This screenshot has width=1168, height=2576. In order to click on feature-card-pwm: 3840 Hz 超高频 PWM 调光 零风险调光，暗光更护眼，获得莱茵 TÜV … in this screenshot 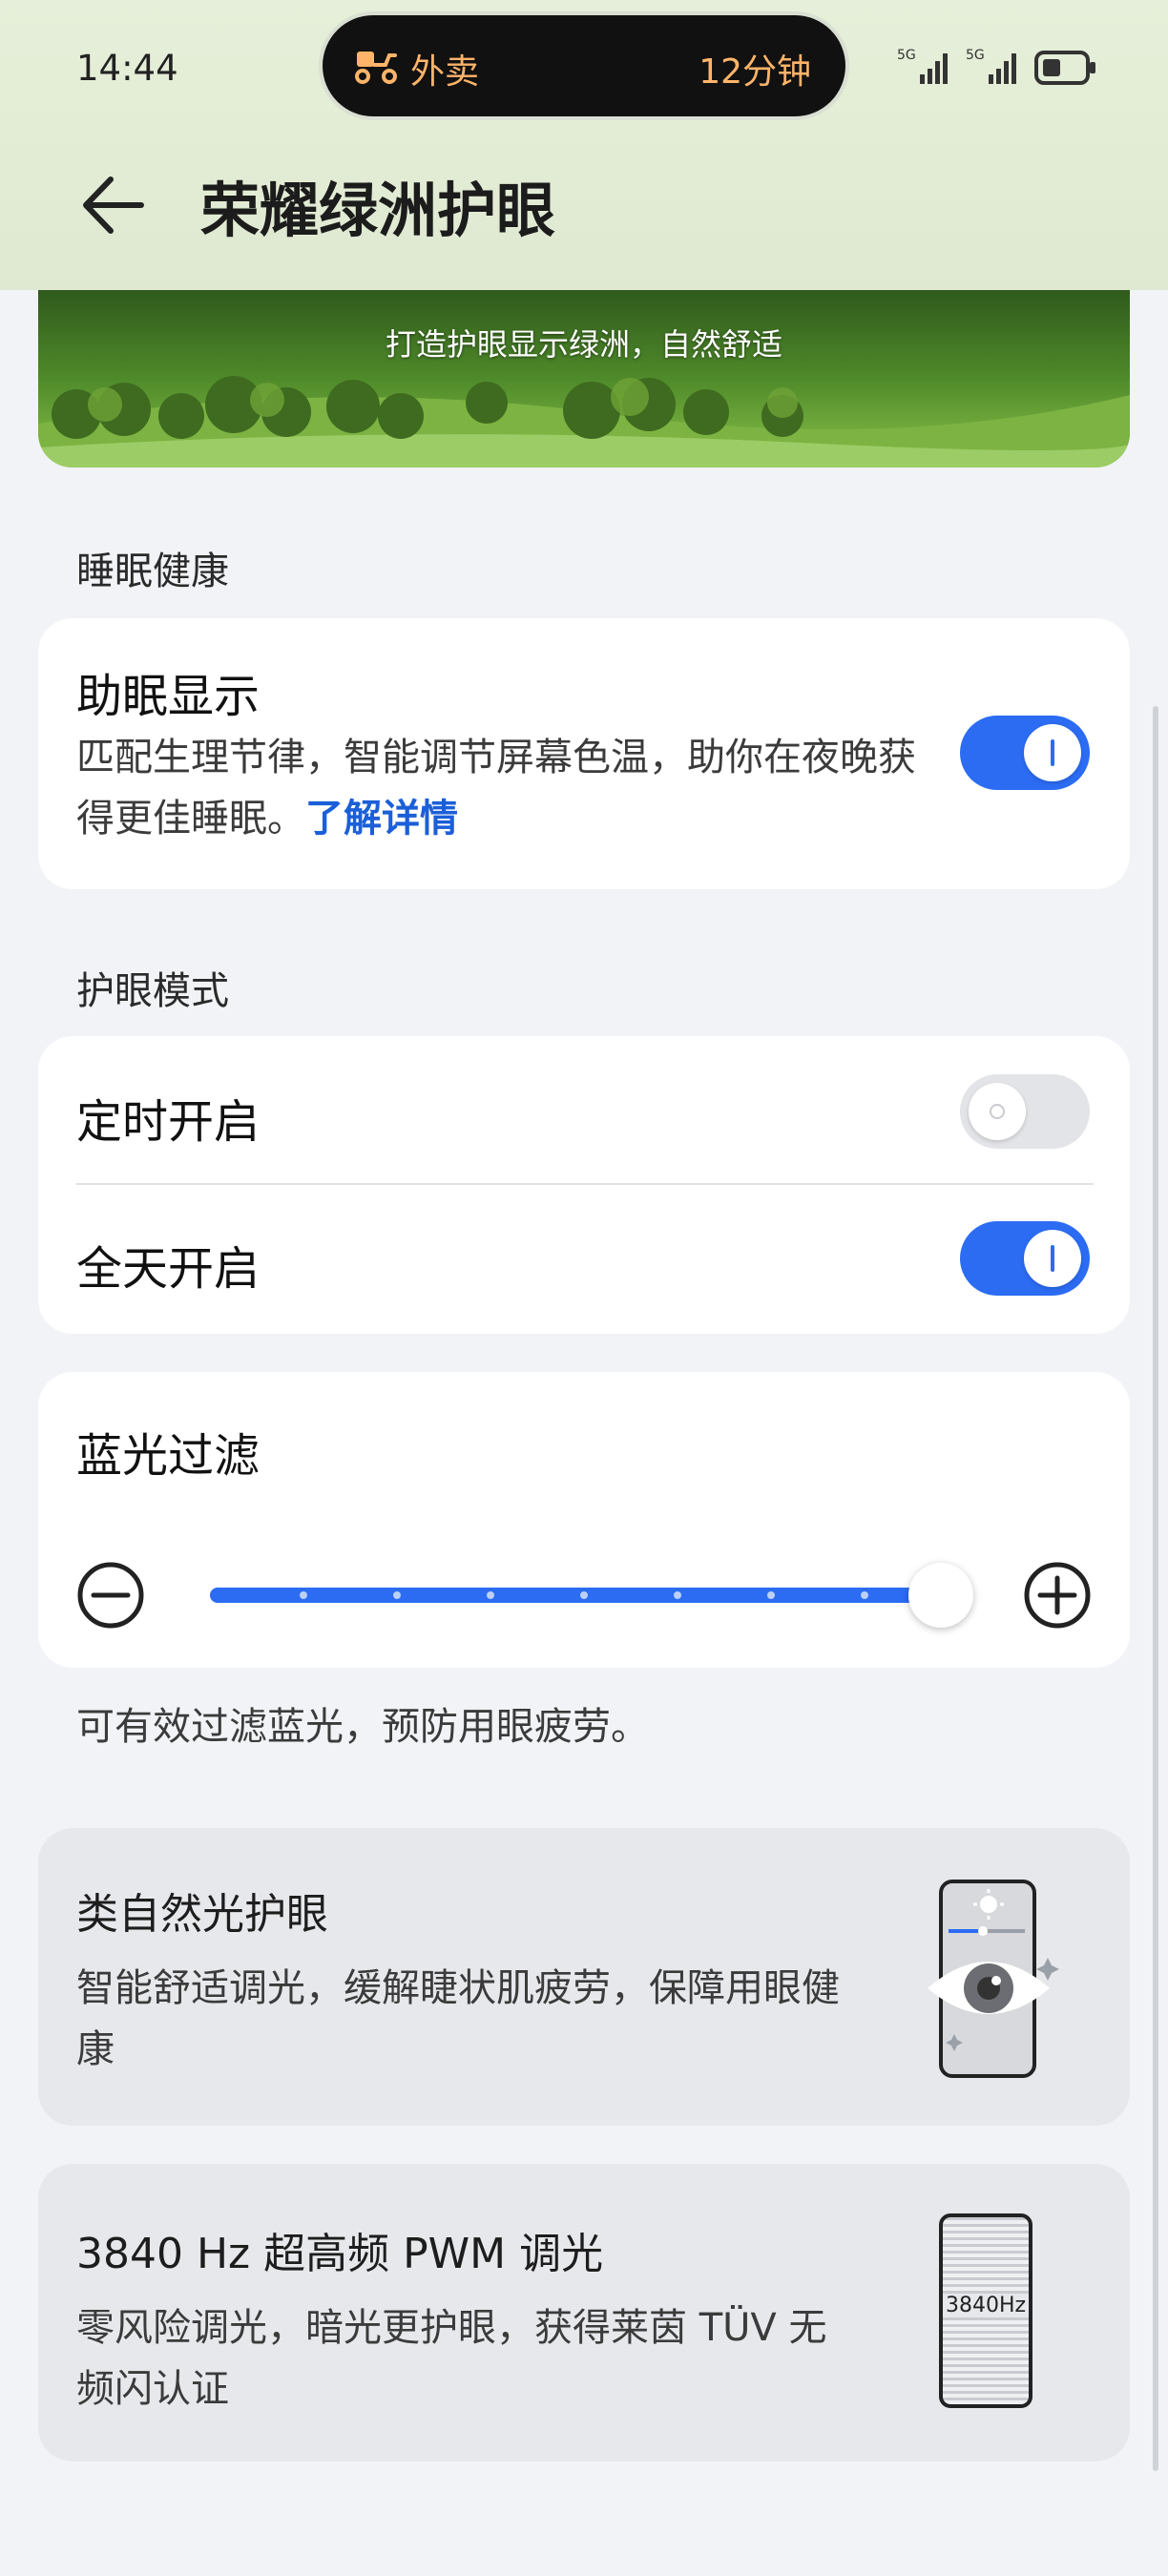, I will do `click(584, 2313)`.